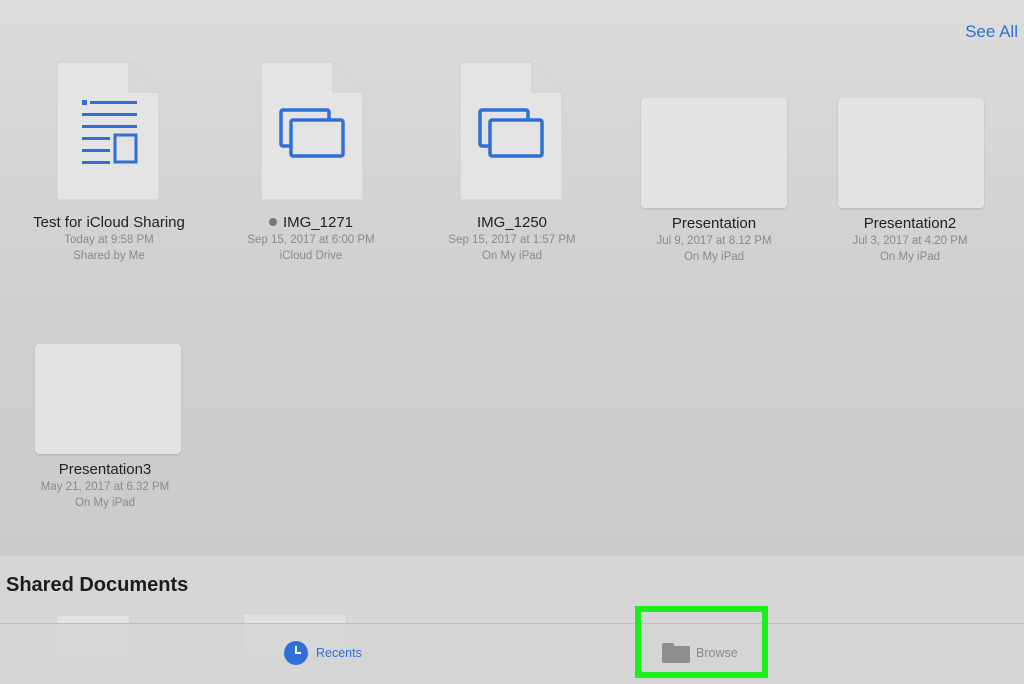 This screenshot has height=684, width=1024. What do you see at coordinates (701, 642) in the screenshot?
I see `highlight-box` at bounding box center [701, 642].